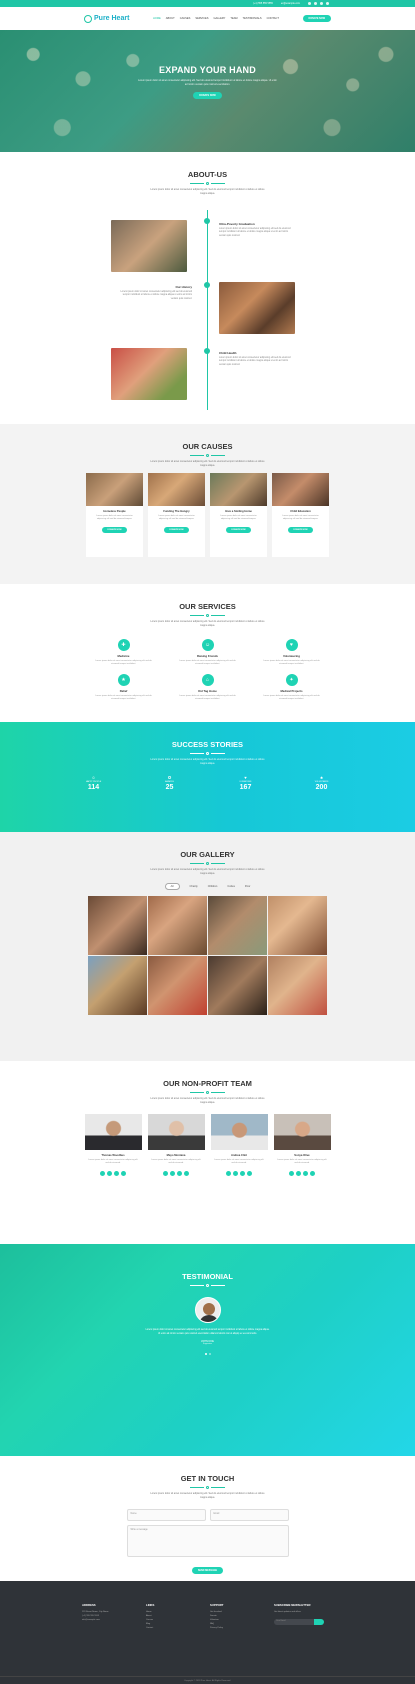 This screenshot has width=415, height=1684. I want to click on filter-children: Children, so click(213, 886).